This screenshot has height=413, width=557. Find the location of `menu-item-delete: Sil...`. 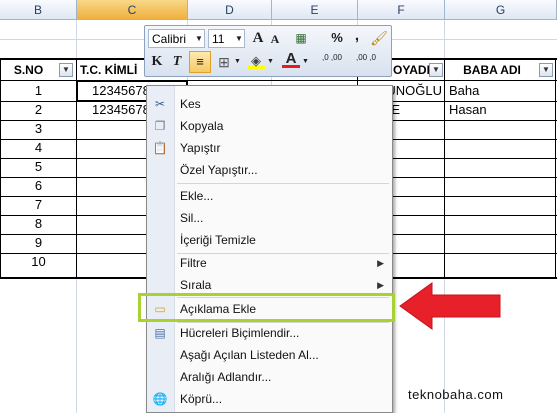

menu-item-delete: Sil... is located at coordinates (269, 218).